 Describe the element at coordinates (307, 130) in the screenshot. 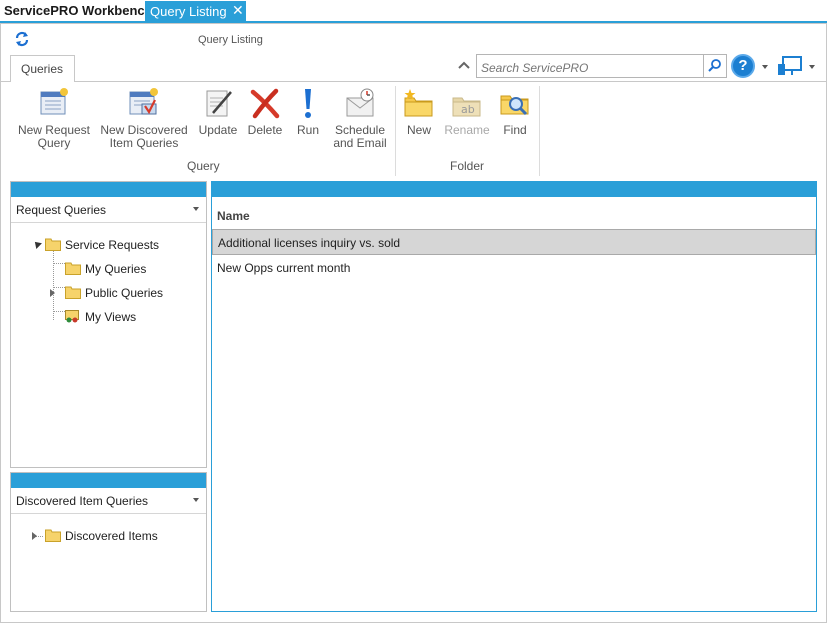

I see `run-label: Run` at that location.